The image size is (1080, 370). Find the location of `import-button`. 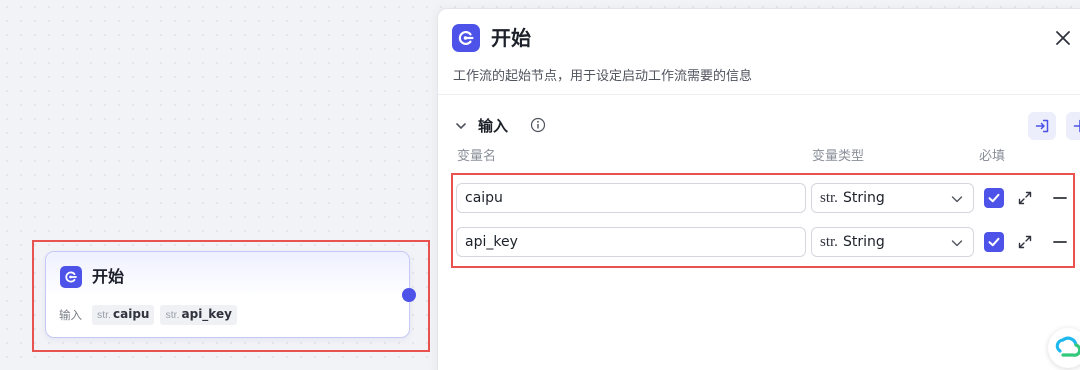

import-button is located at coordinates (1042, 126).